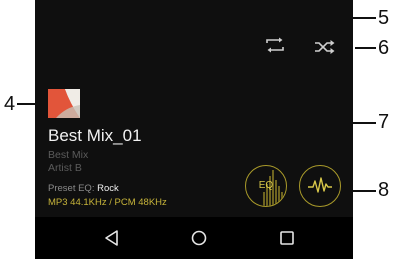 The image size is (394, 259). Describe the element at coordinates (384, 48) in the screenshot. I see `callout-6: 6` at that location.